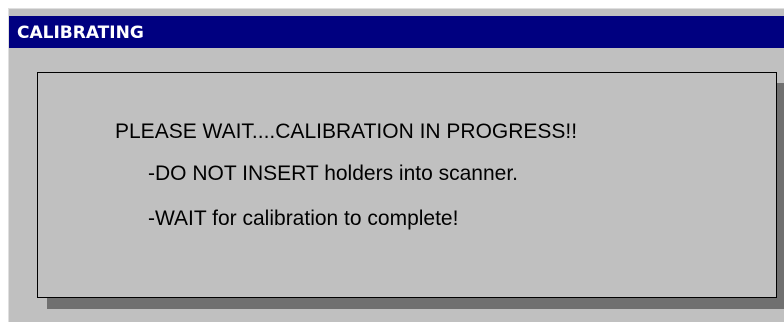 The height and width of the screenshot is (322, 784). Describe the element at coordinates (346, 131) in the screenshot. I see `calibration-status-message: PLEASE WAIT....CALIBRATION IN PROGRESS!!` at that location.